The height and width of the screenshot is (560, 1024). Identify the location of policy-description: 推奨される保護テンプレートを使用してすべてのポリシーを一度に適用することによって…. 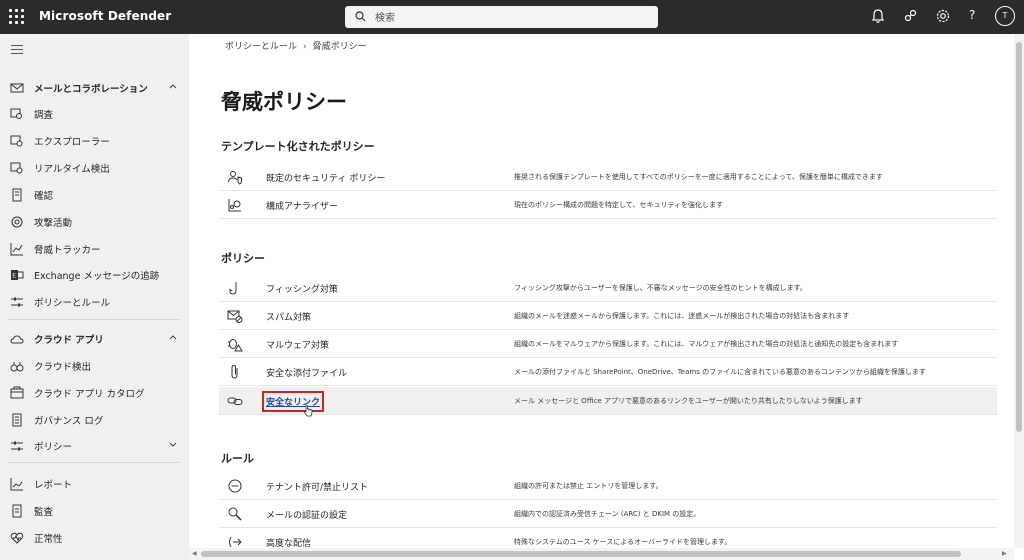
(698, 177).